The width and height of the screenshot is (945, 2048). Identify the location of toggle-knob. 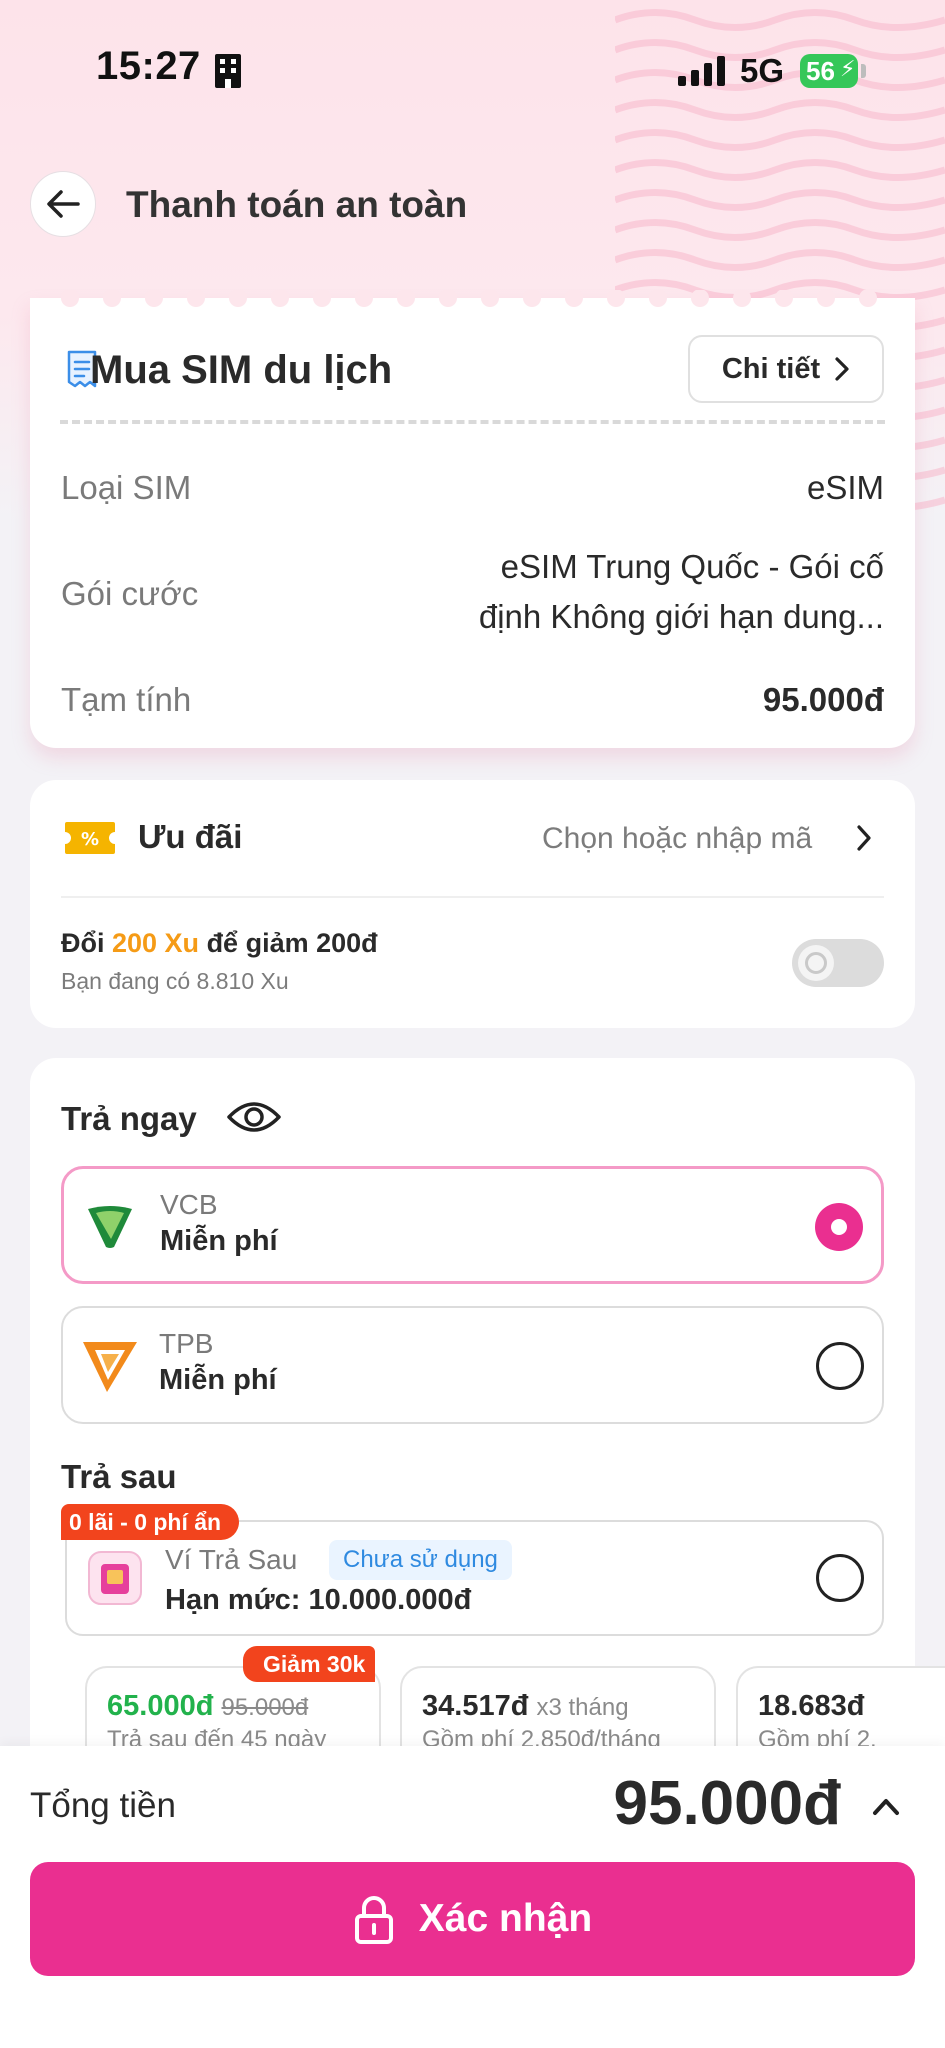
(816, 963).